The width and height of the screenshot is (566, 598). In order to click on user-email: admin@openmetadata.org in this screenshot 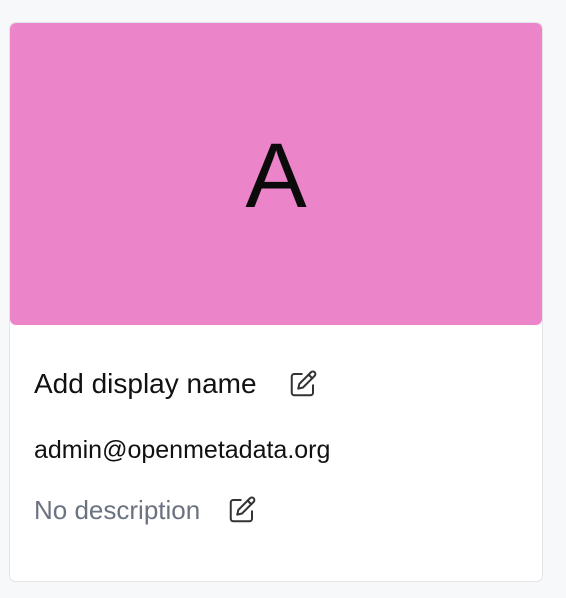, I will do `click(182, 450)`.